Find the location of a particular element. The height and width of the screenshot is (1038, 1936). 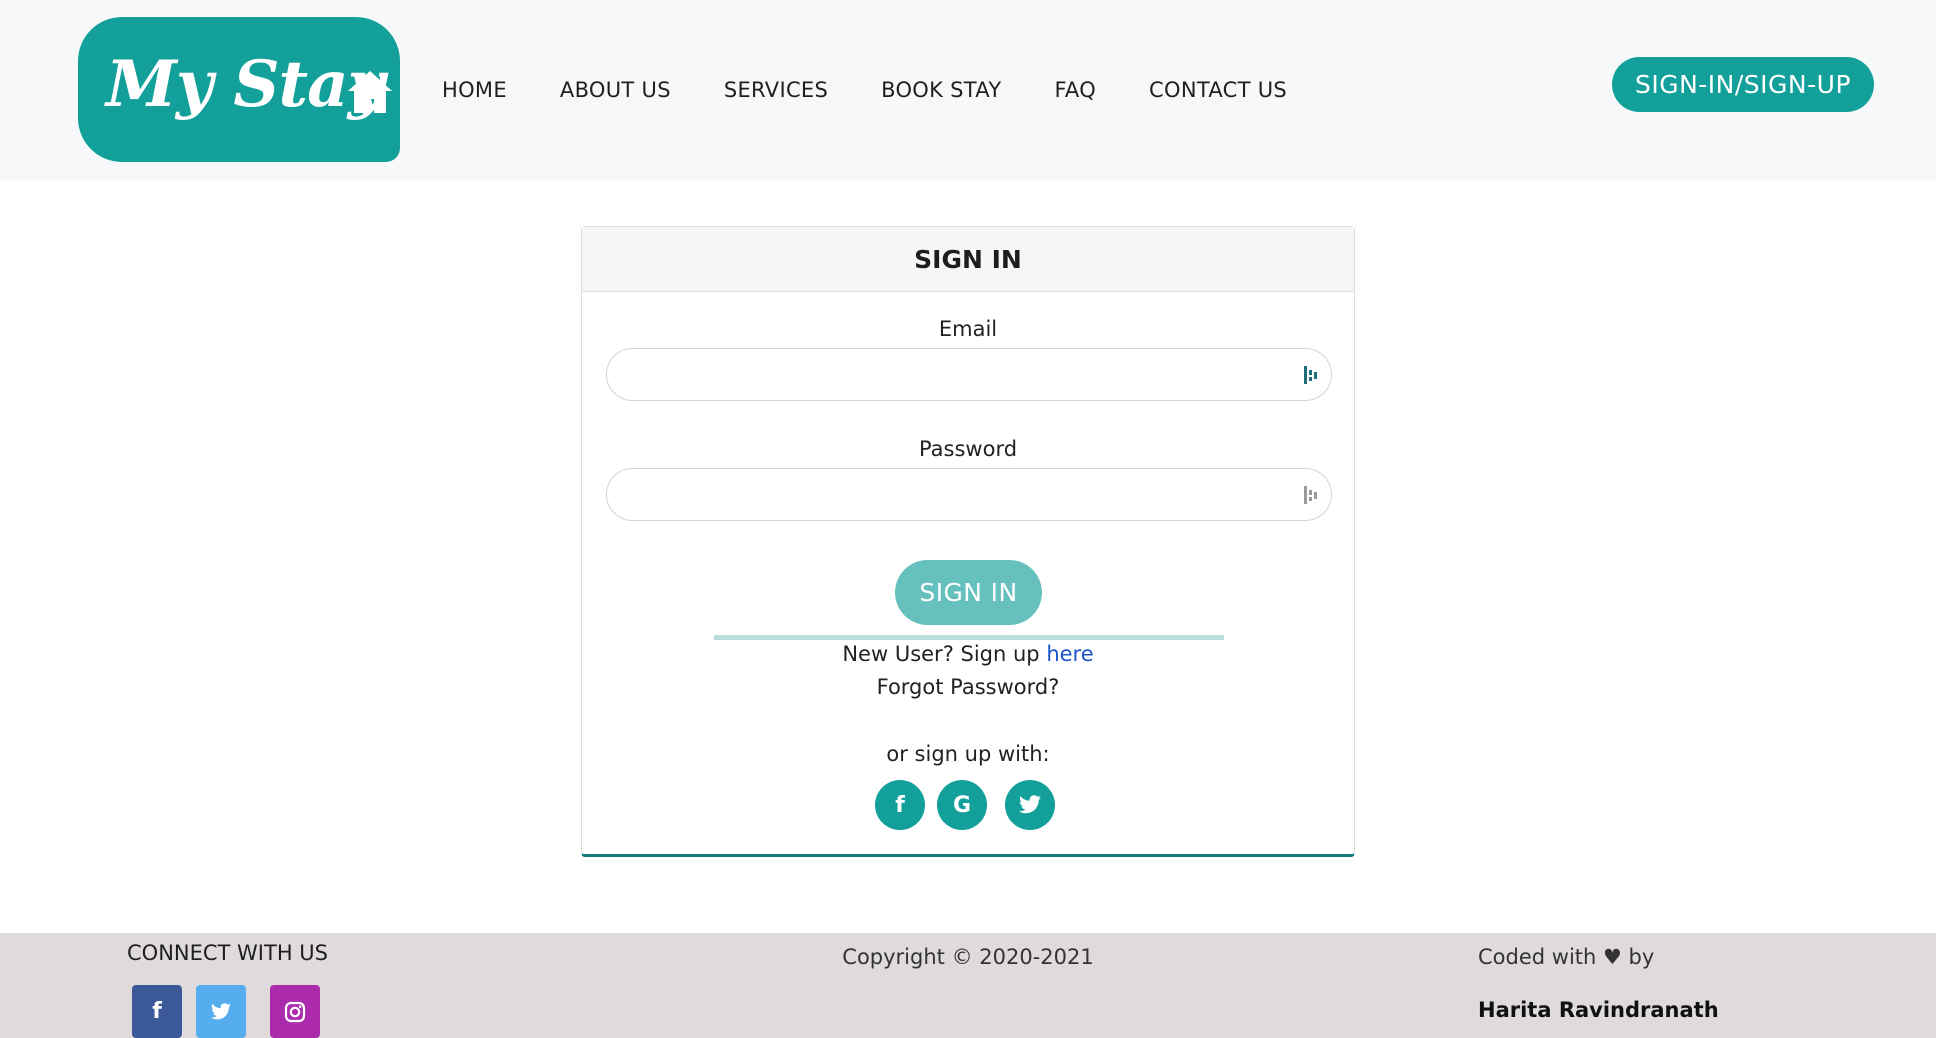

nav-about-us: ABOUT US is located at coordinates (615, 90).